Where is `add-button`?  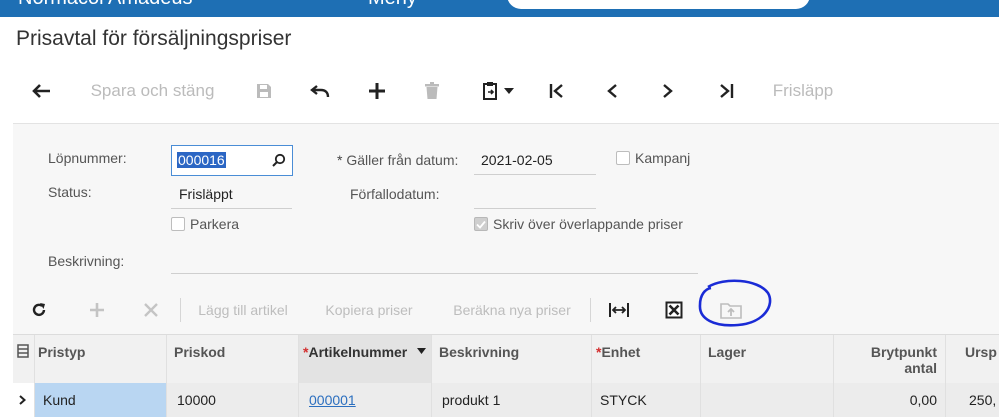 add-button is located at coordinates (377, 91).